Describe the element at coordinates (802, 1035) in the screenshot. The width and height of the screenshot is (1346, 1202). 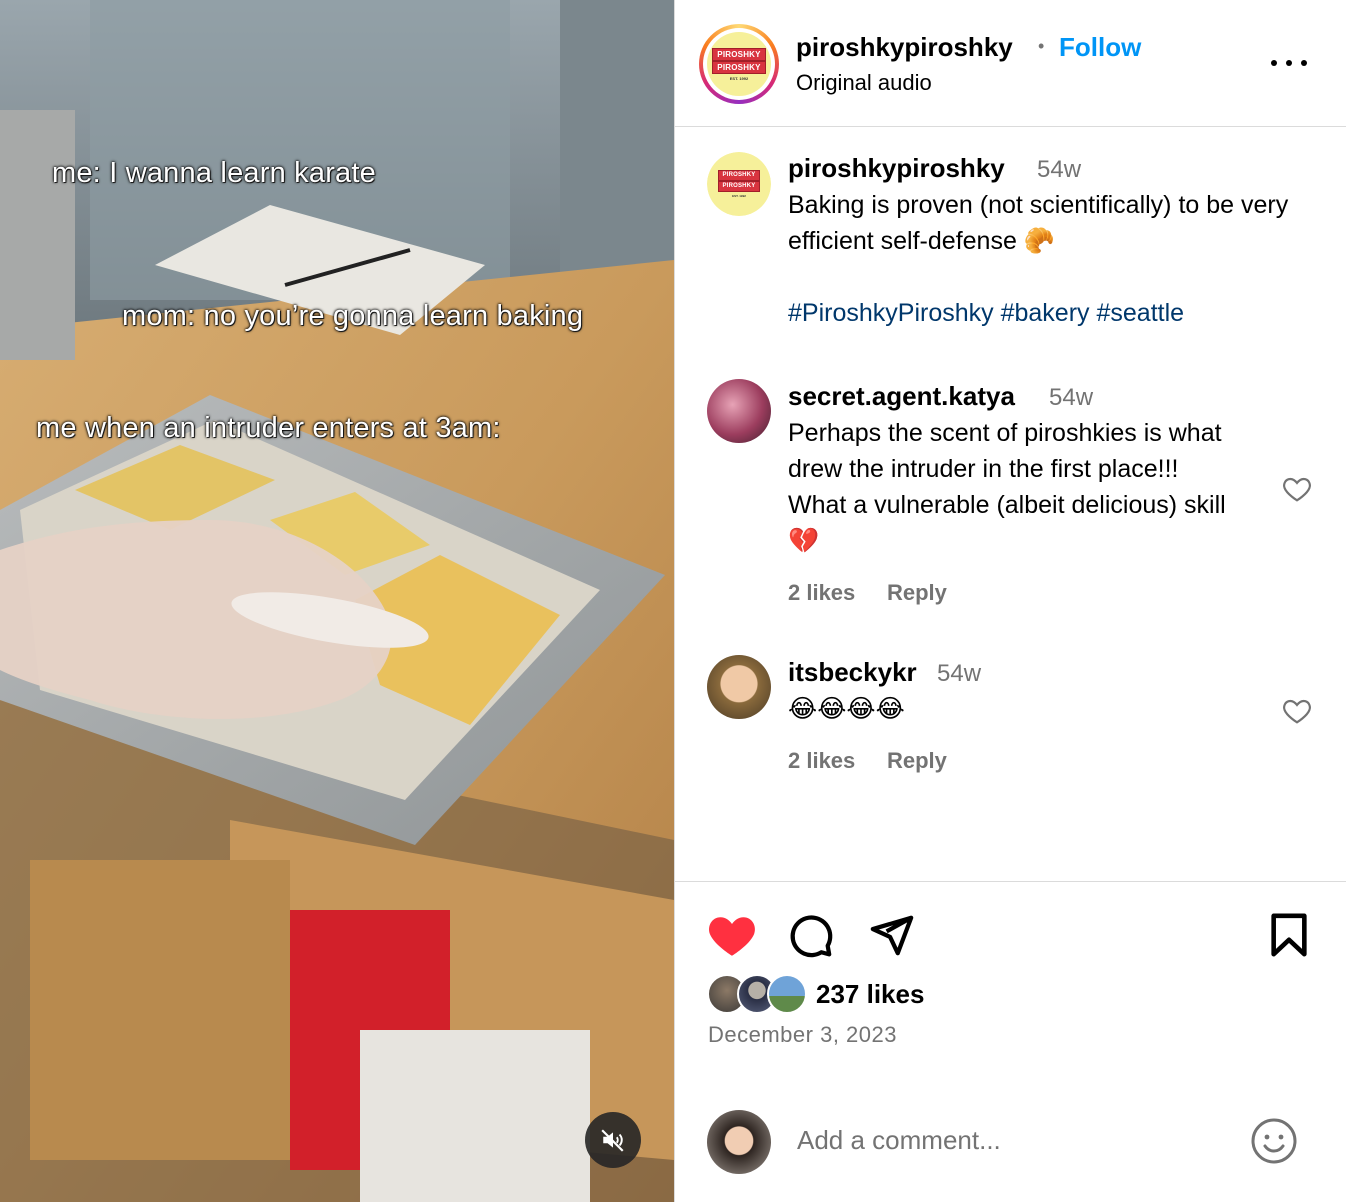
I see `post-date: December 3, 2023` at that location.